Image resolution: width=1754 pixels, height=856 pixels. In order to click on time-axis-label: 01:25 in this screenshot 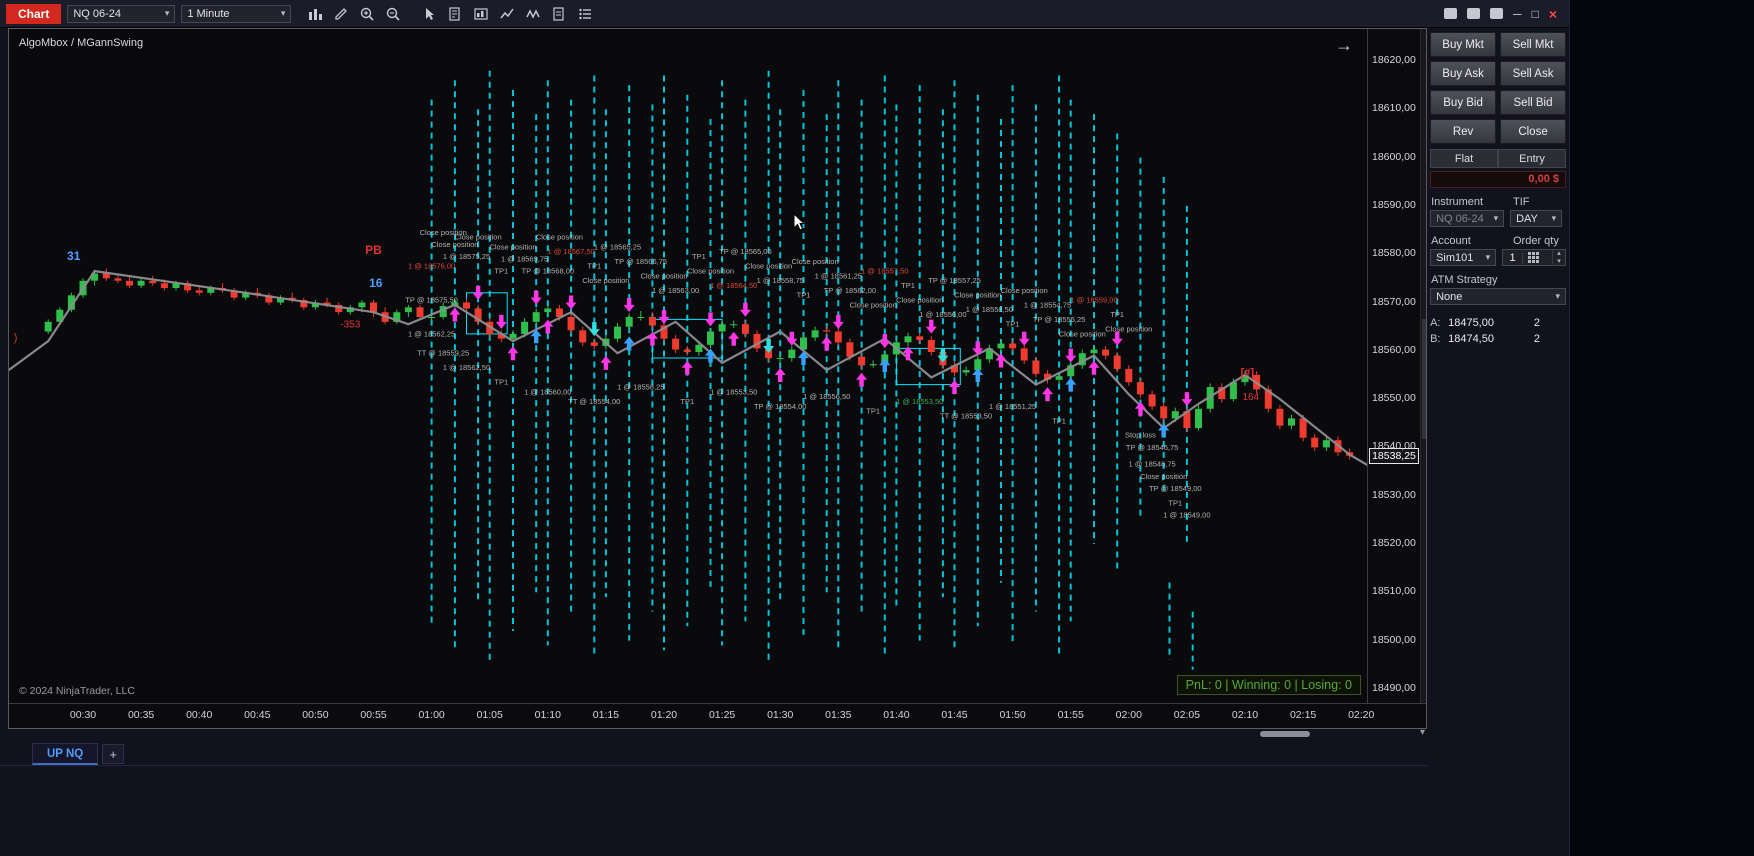, I will do `click(722, 715)`.